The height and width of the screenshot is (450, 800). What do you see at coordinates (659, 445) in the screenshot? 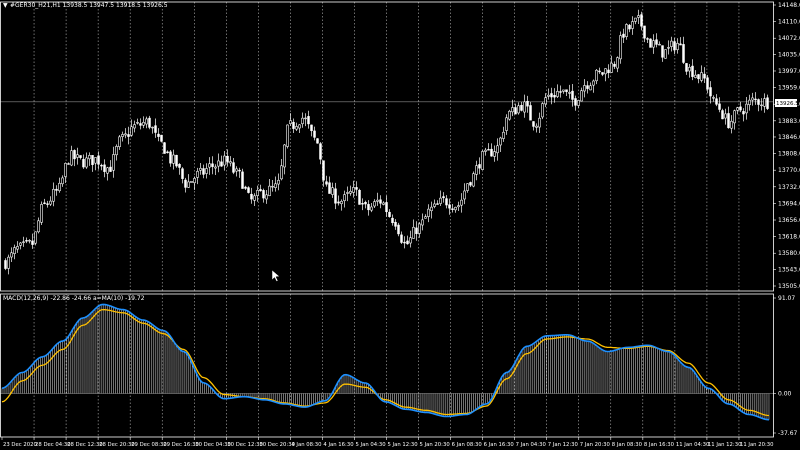
I see `time-tick-label: 8 Jan 16:30` at bounding box center [659, 445].